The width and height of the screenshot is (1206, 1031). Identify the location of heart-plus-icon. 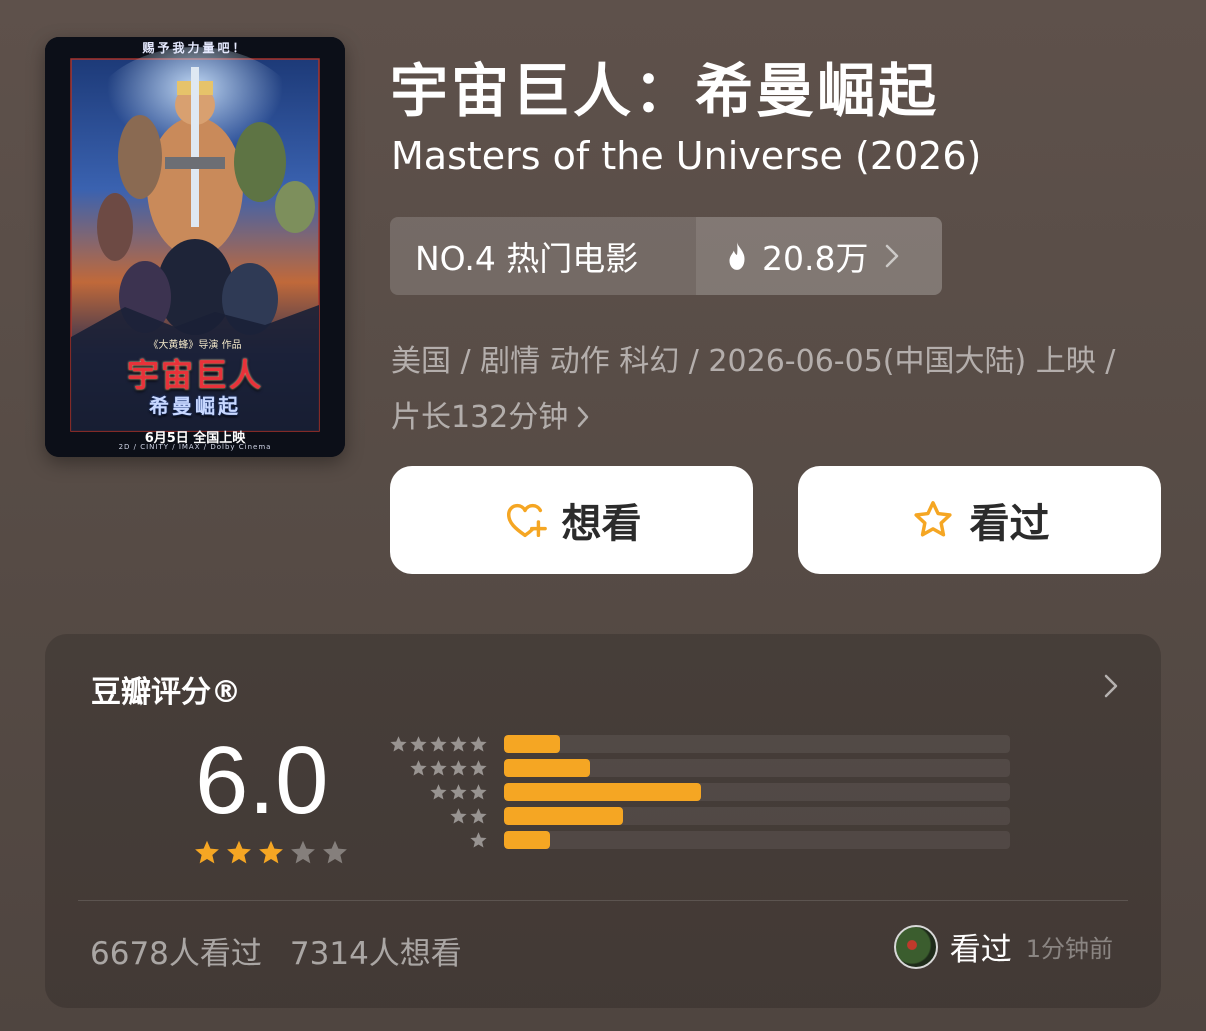
(526, 520).